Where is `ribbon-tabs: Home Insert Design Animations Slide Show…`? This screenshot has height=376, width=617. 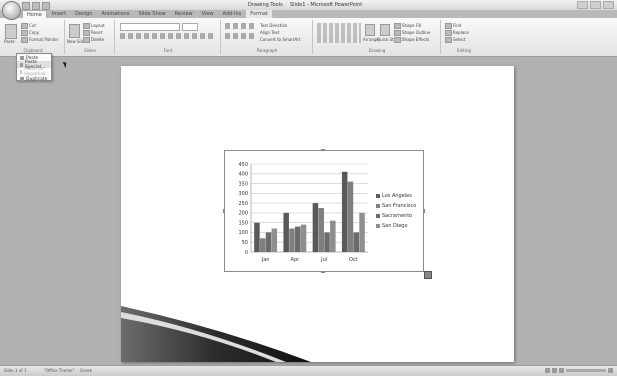 ribbon-tabs: Home Insert Design Animations Slide Show… is located at coordinates (147, 14).